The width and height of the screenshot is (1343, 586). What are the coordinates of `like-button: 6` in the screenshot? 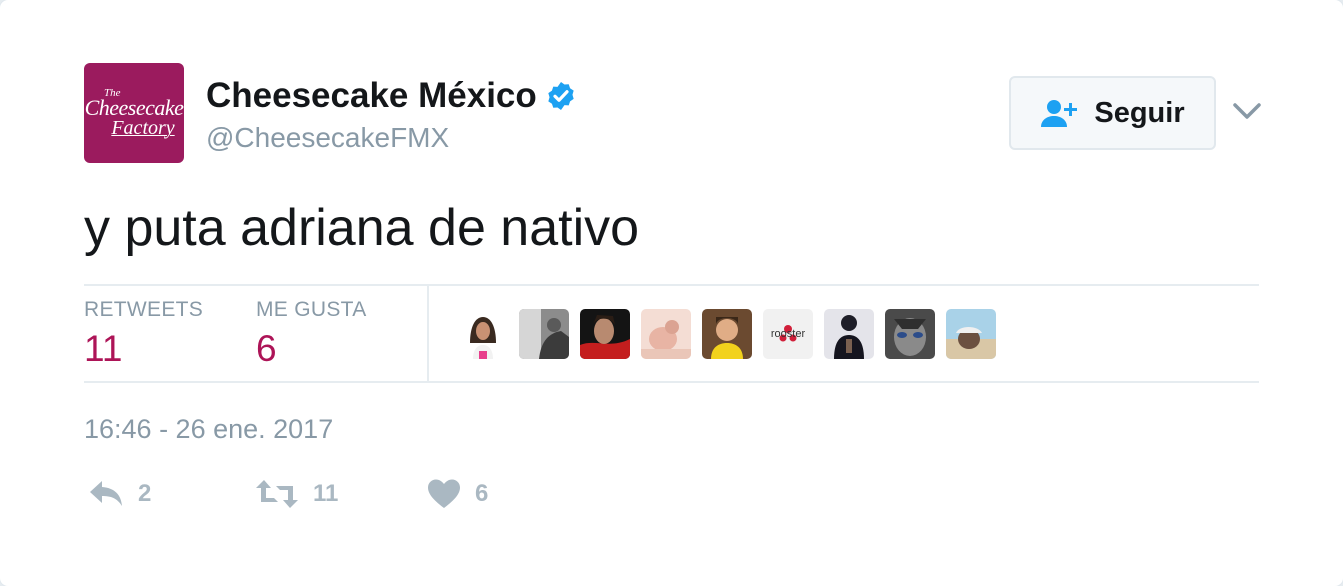 It's located at (457, 494).